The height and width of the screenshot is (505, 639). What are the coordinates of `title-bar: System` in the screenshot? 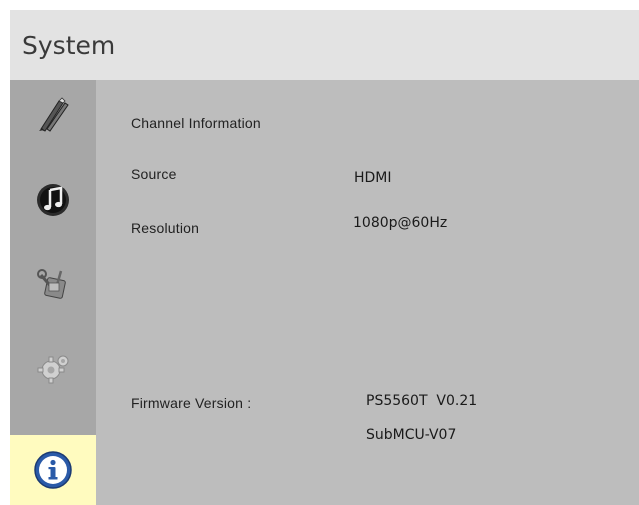 It's located at (324, 45).